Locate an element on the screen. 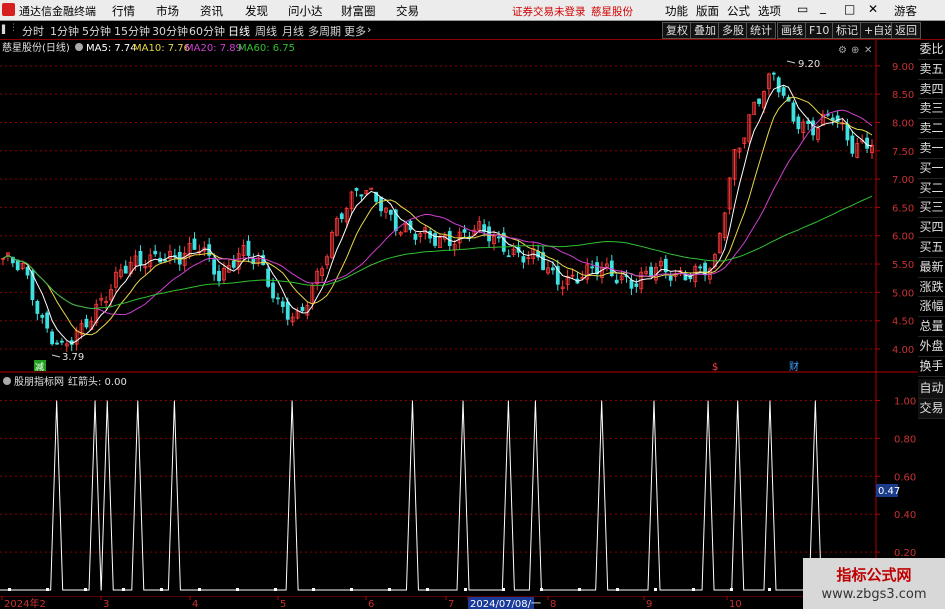 This screenshot has width=945, height=609. x-axis-label: 10 is located at coordinates (735, 604).